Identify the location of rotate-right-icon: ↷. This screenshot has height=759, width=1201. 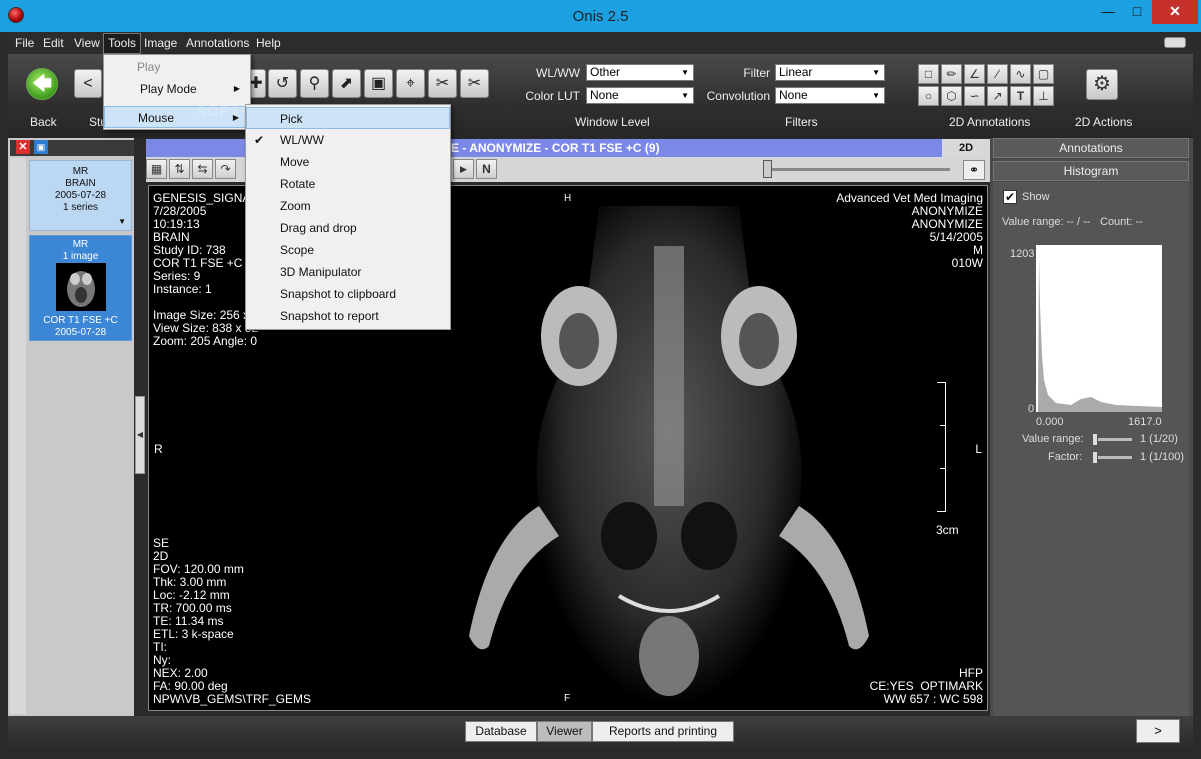
(225, 169).